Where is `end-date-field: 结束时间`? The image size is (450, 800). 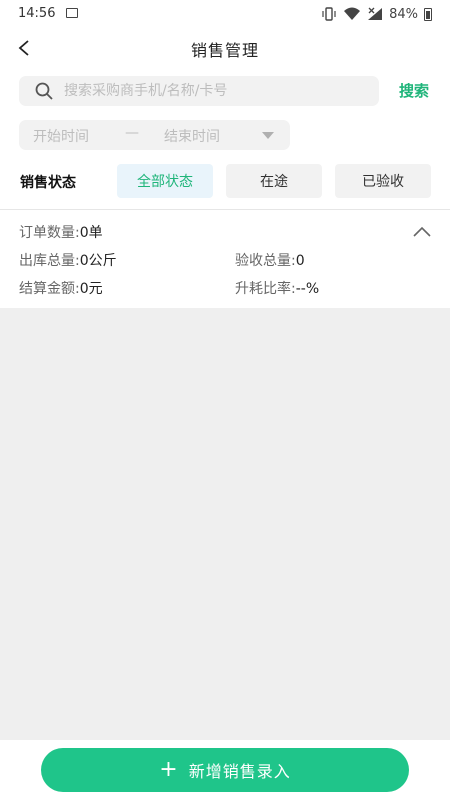 end-date-field: 结束时间 is located at coordinates (192, 136).